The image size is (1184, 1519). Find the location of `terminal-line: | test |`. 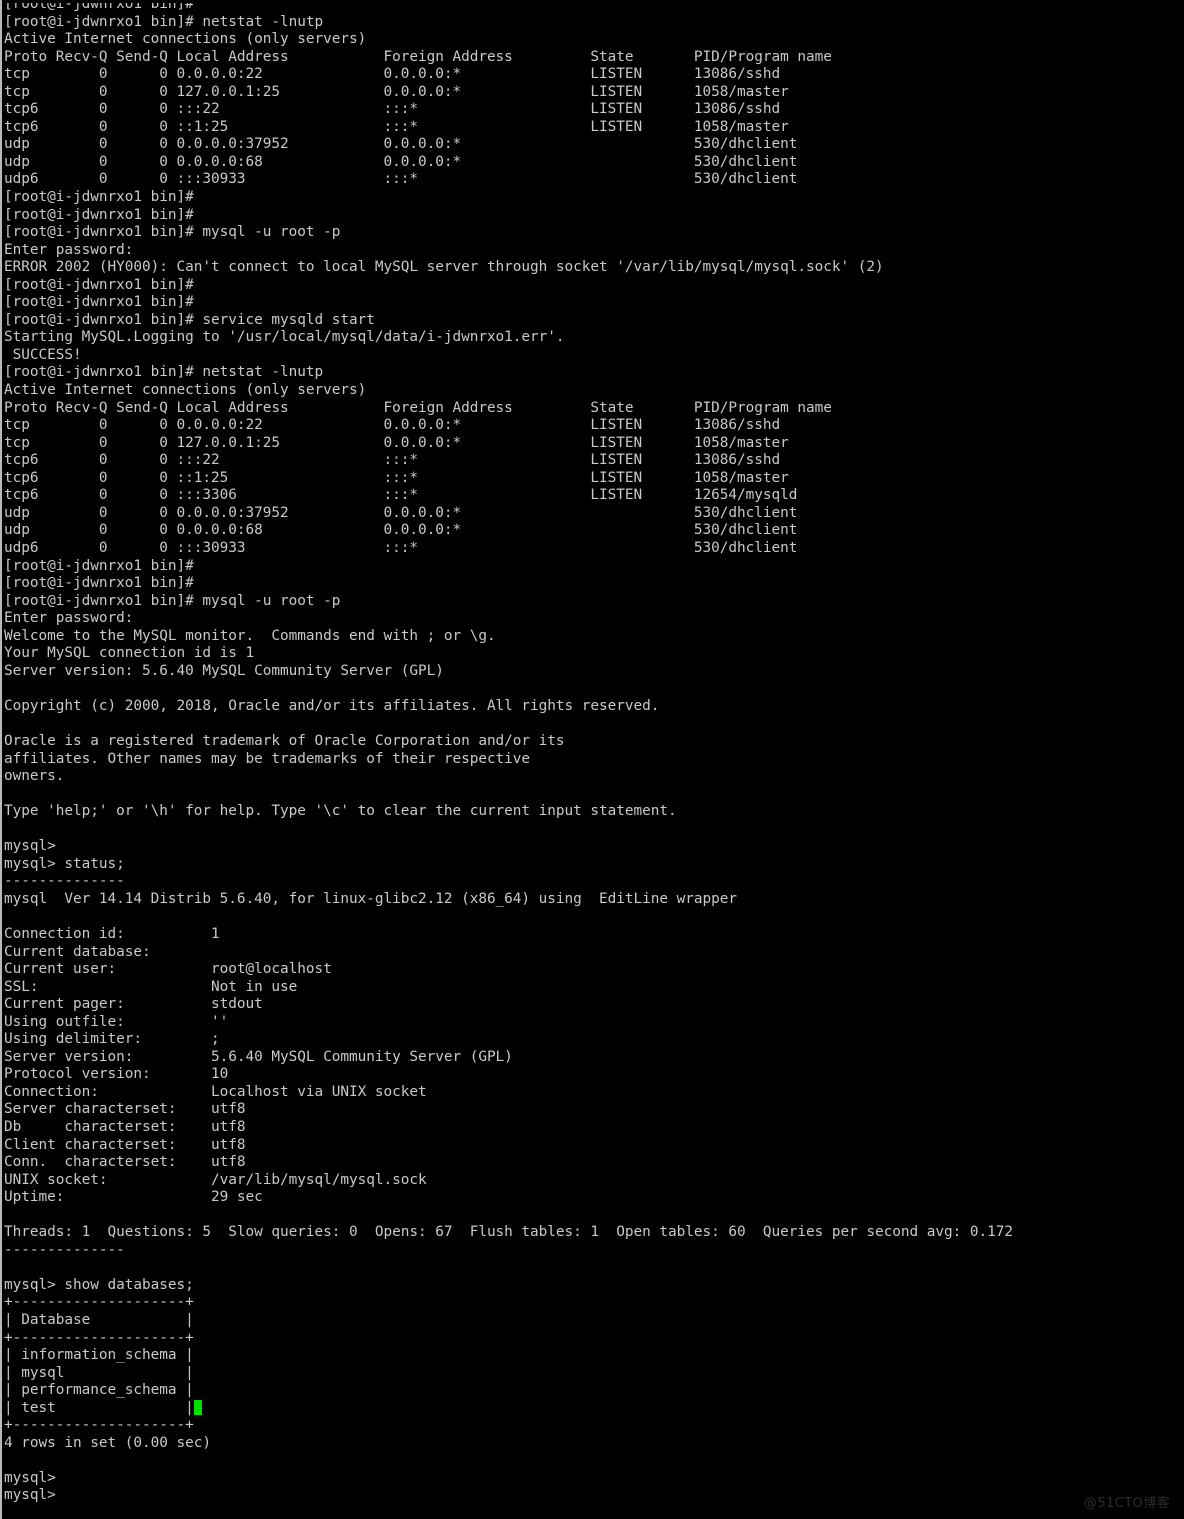

terminal-line: | test | is located at coordinates (594, 1408).